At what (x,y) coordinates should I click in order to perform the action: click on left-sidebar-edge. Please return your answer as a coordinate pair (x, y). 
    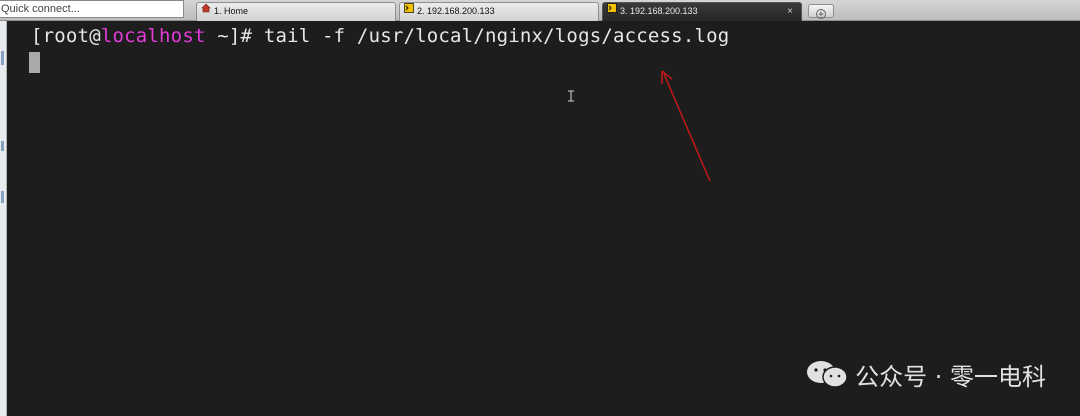
    Looking at the image, I should click on (3, 218).